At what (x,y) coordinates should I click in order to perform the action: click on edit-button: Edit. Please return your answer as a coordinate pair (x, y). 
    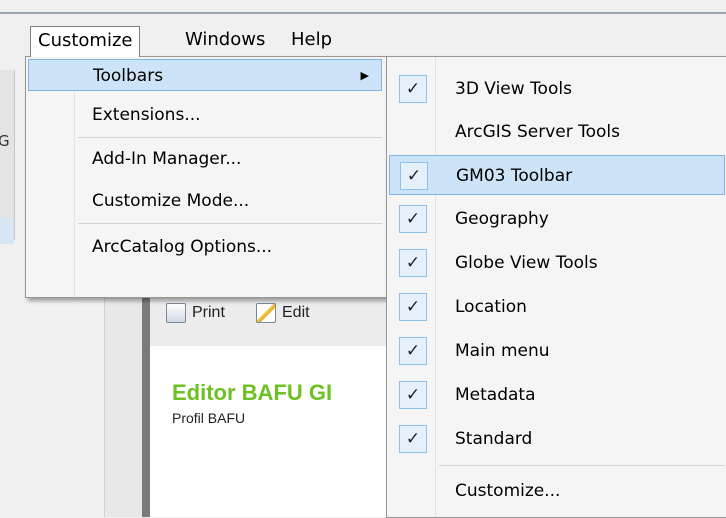
    Looking at the image, I should click on (283, 313).